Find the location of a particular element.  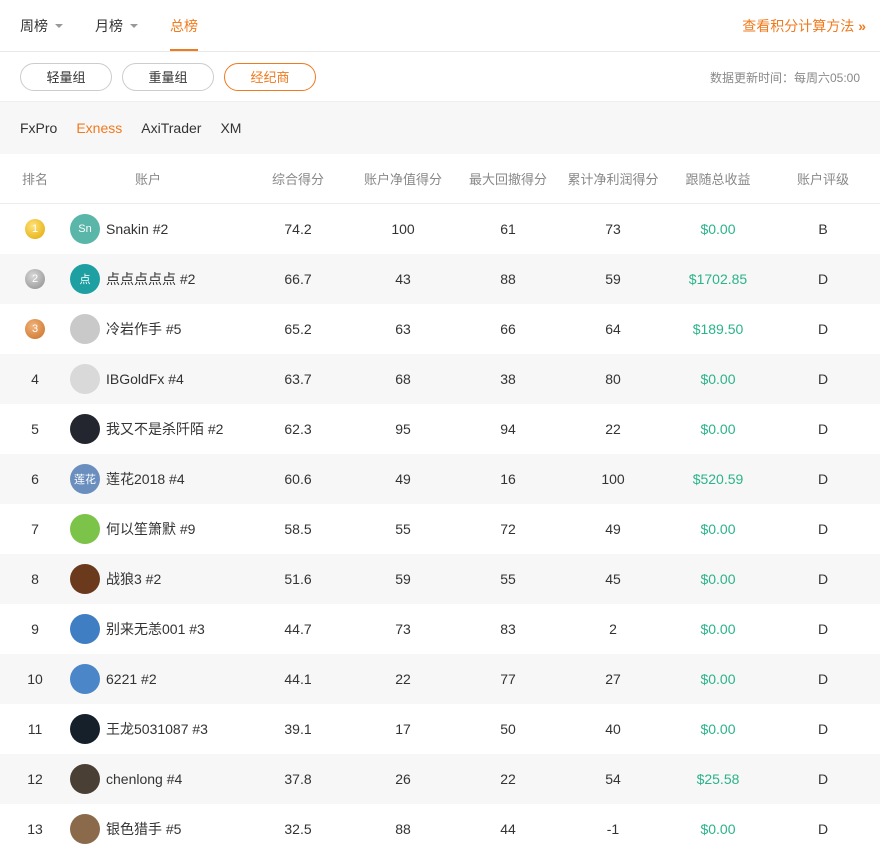

account-cell: 何以笙箫默 #9 is located at coordinates (160, 529).